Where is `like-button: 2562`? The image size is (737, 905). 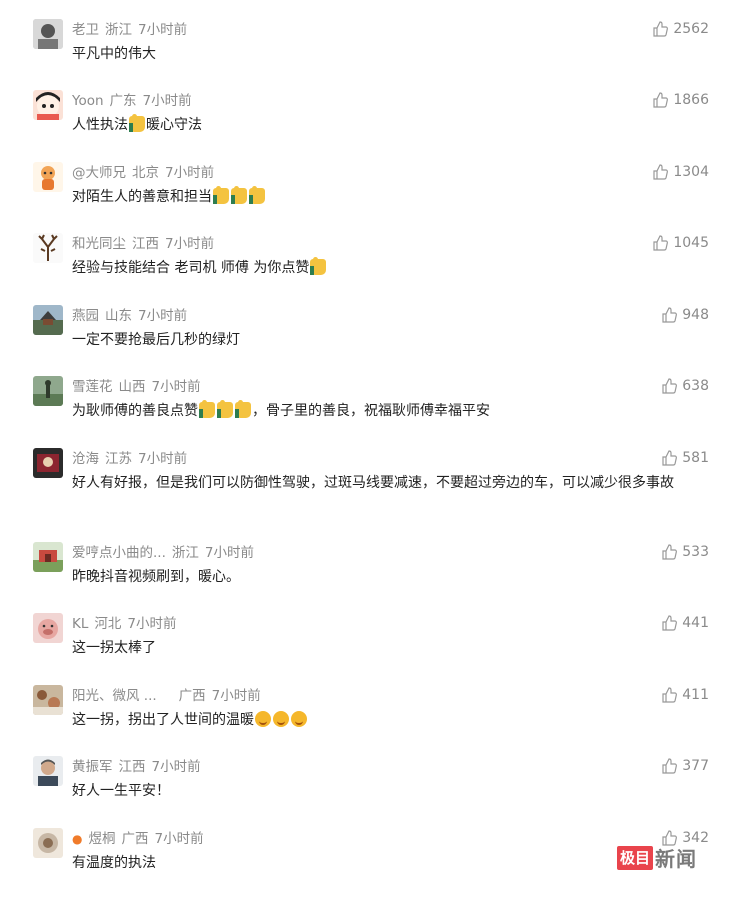
like-button: 2562 is located at coordinates (680, 29).